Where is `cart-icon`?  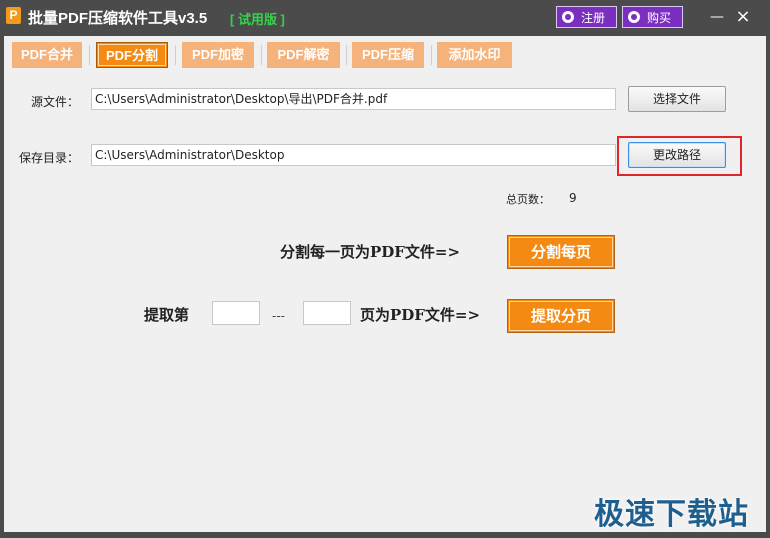 cart-icon is located at coordinates (634, 17).